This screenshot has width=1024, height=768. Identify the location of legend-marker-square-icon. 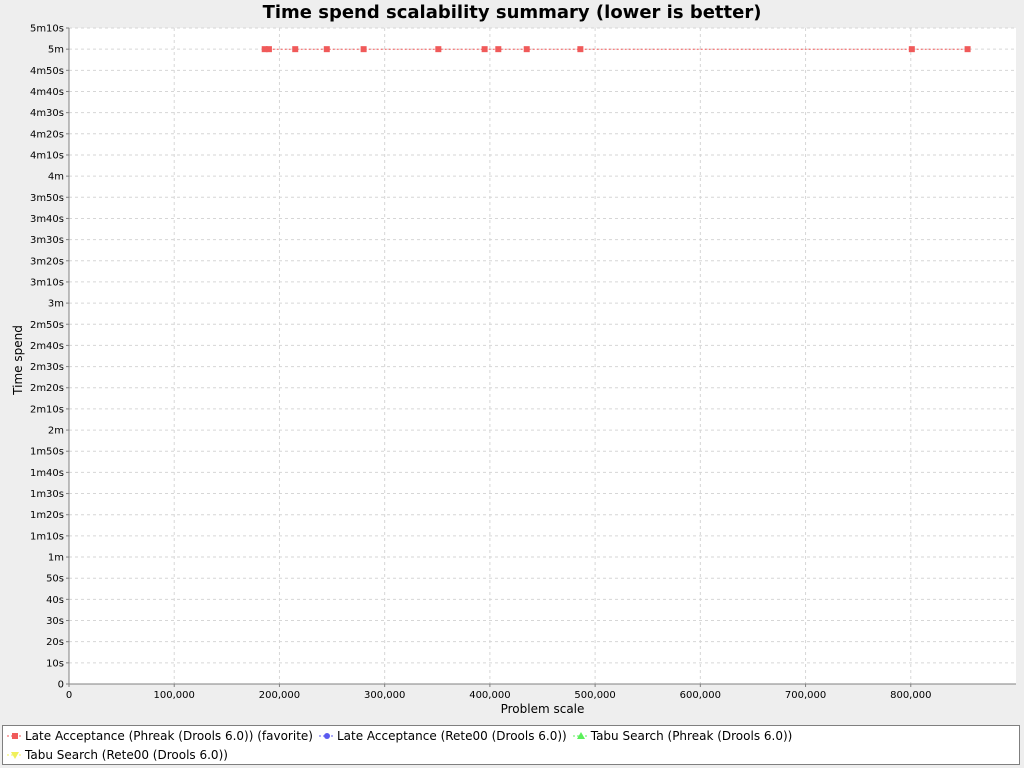
(15, 736).